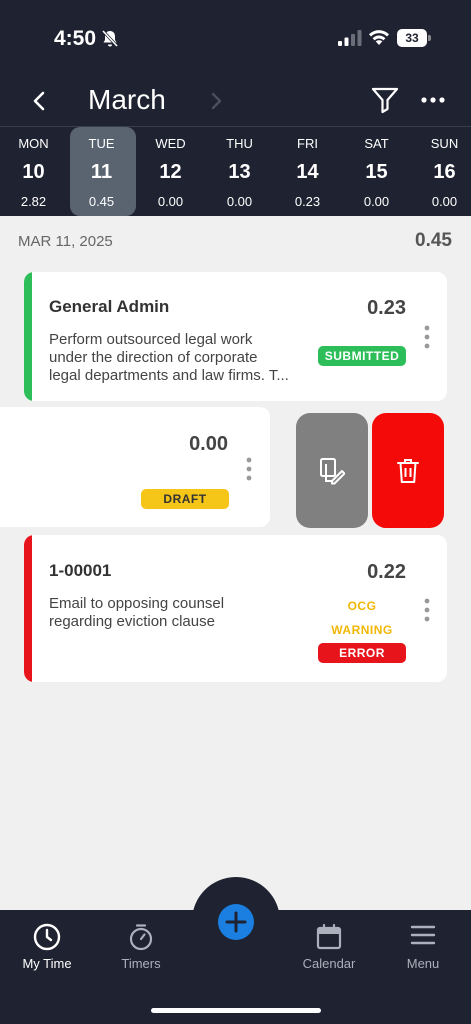 The image size is (471, 1024). Describe the element at coordinates (170, 143) in the screenshot. I see `day-name: WED` at that location.